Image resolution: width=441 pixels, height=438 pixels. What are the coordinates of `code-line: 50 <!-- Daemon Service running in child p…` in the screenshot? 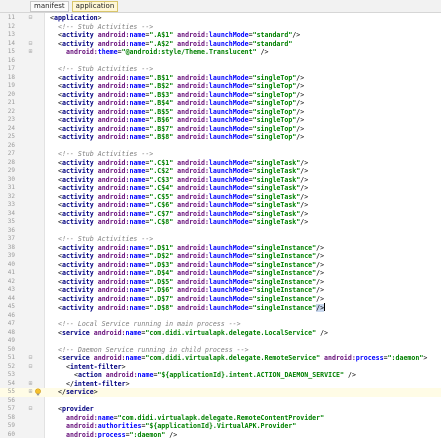 It's located at (220, 350).